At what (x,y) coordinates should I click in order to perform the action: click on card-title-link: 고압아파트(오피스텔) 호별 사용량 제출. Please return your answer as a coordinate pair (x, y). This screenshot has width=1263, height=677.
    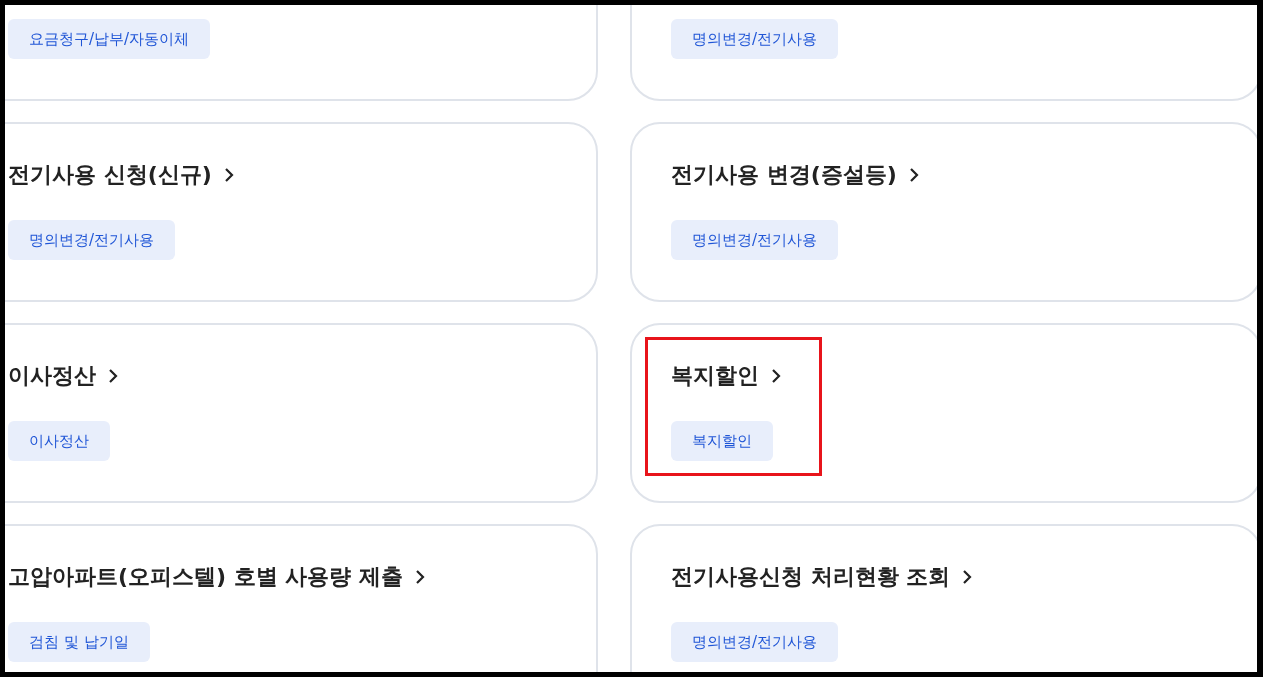
    Looking at the image, I should click on (217, 577).